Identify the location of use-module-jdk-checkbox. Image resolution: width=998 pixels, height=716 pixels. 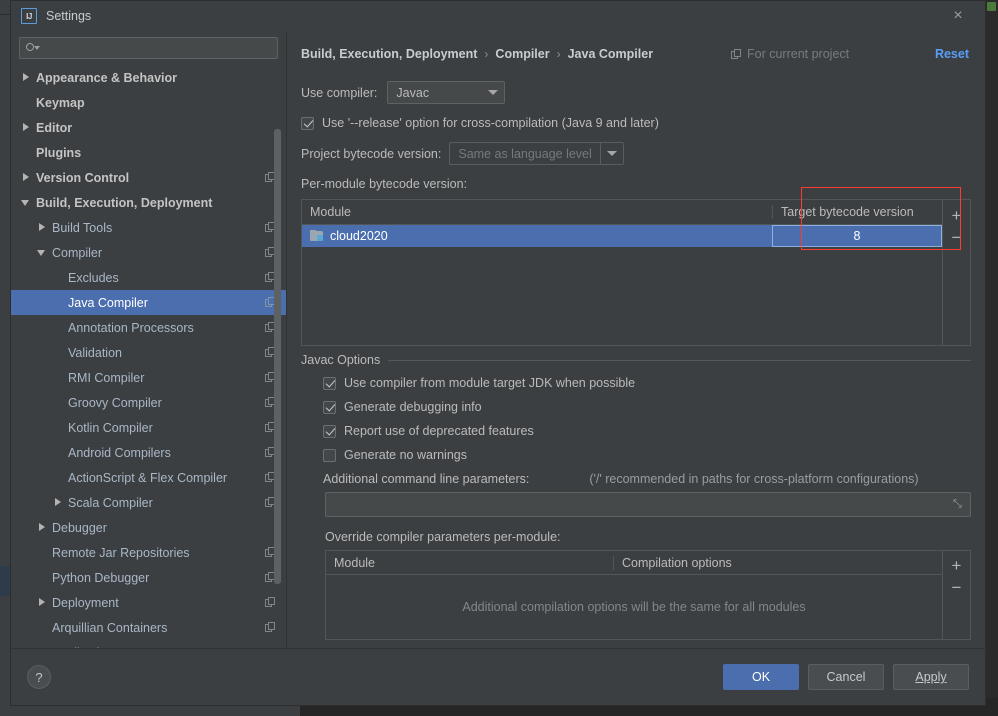
(329, 383).